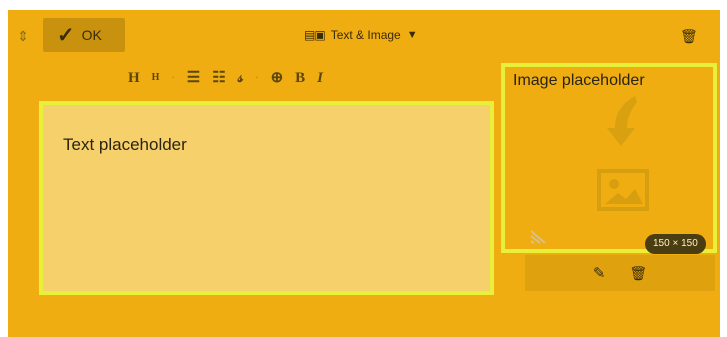  What do you see at coordinates (91, 35) in the screenshot?
I see `ok-button-label: OK` at bounding box center [91, 35].